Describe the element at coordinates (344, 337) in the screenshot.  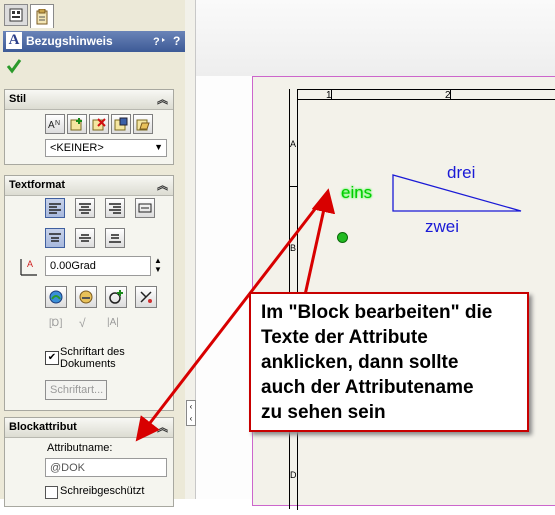
I see `callout-line: Texte der Attribute` at that location.